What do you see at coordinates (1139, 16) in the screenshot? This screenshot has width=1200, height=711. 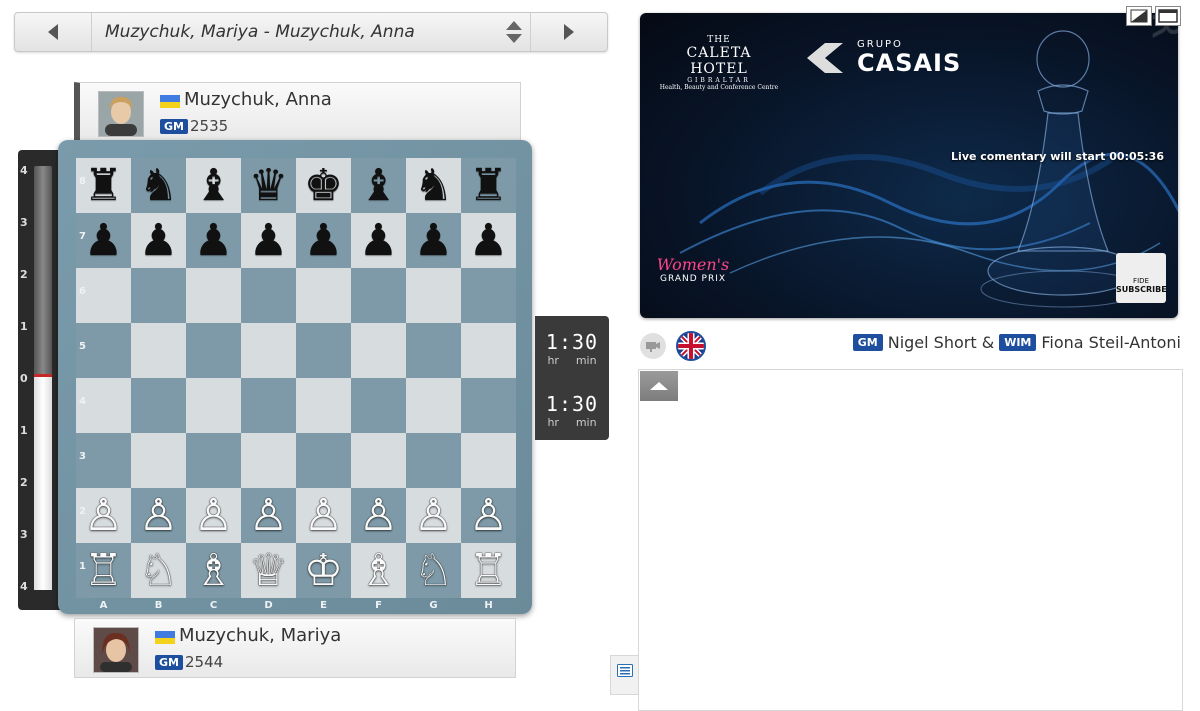 I see `popout-icon` at bounding box center [1139, 16].